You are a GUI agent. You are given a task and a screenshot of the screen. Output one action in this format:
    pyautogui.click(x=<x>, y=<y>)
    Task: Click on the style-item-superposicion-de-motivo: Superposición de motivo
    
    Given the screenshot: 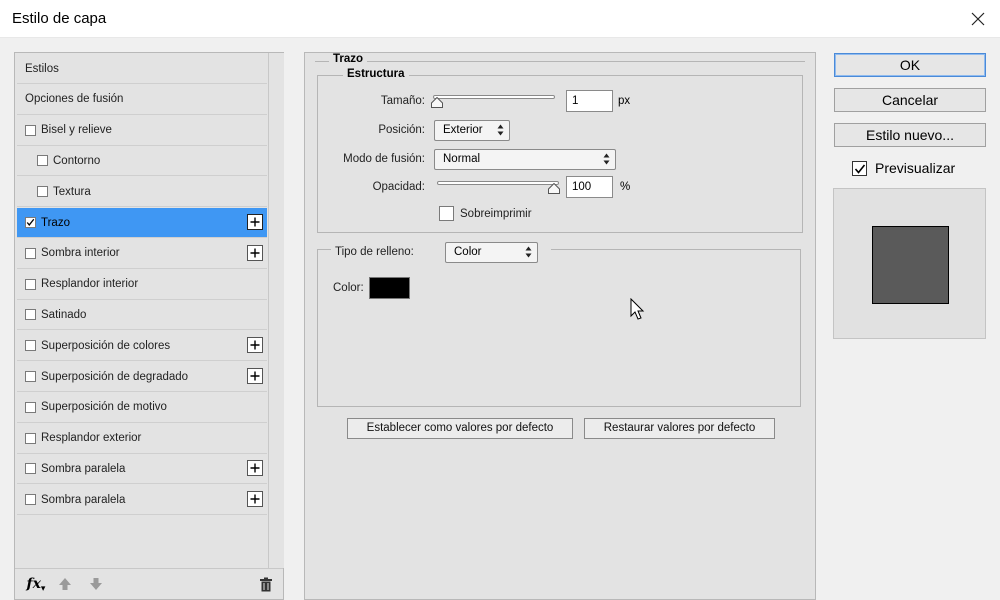 What is the action you would take?
    pyautogui.click(x=142, y=408)
    